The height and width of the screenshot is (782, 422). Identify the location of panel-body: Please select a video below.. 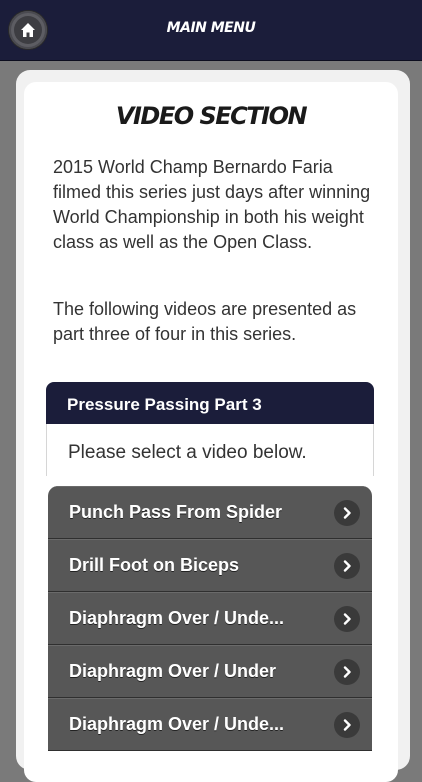
(210, 450).